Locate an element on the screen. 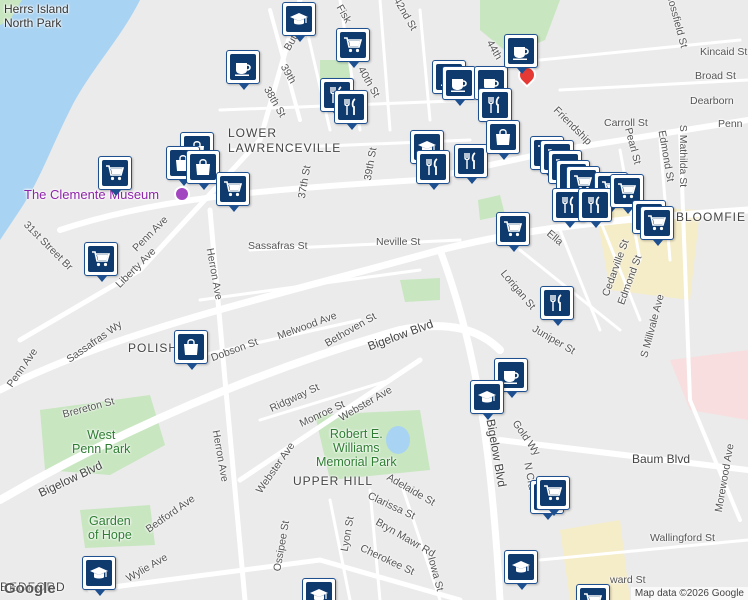 The image size is (748, 600). street-label: ward St is located at coordinates (628, 580).